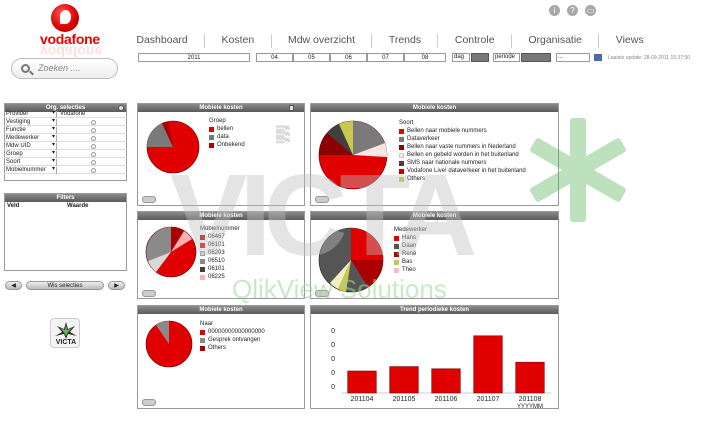 The width and height of the screenshot is (720, 427). What do you see at coordinates (506, 57) in the screenshot?
I see `period-select: periode` at bounding box center [506, 57].